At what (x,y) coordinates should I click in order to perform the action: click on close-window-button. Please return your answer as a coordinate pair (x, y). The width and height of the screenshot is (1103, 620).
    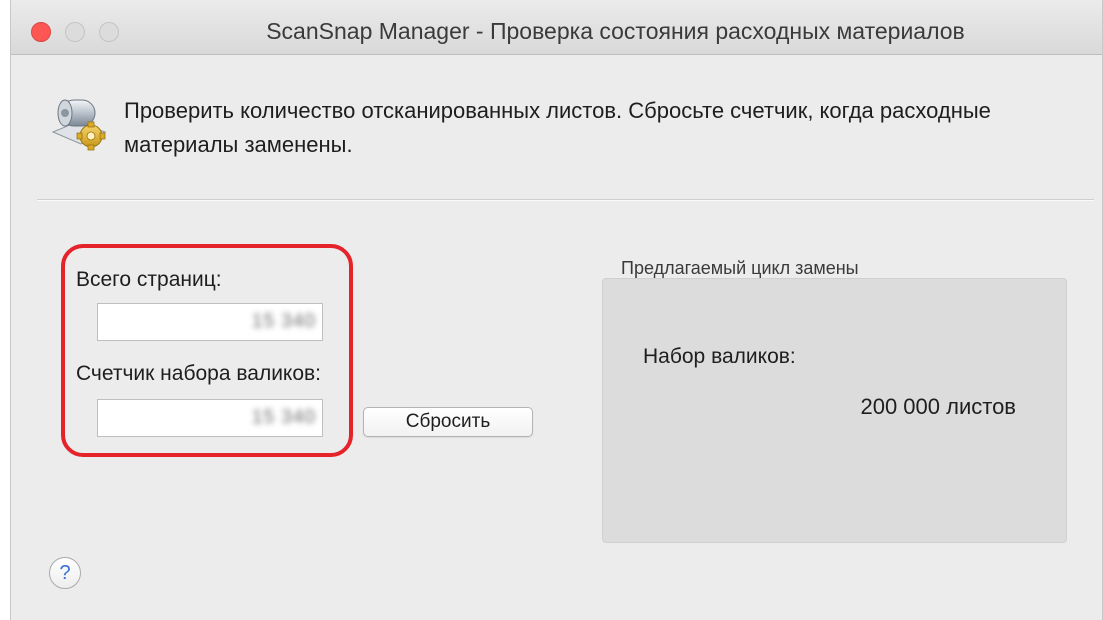
    Looking at the image, I should click on (41, 32).